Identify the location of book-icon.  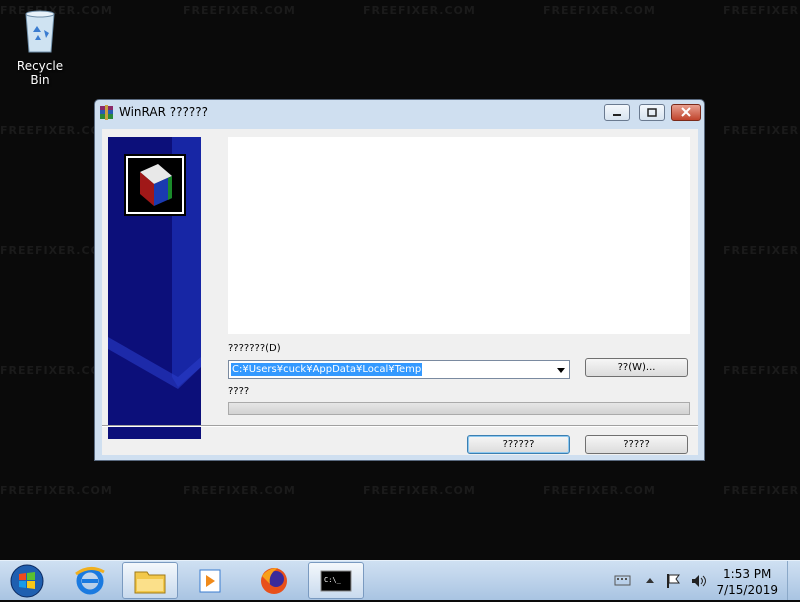
(156, 185).